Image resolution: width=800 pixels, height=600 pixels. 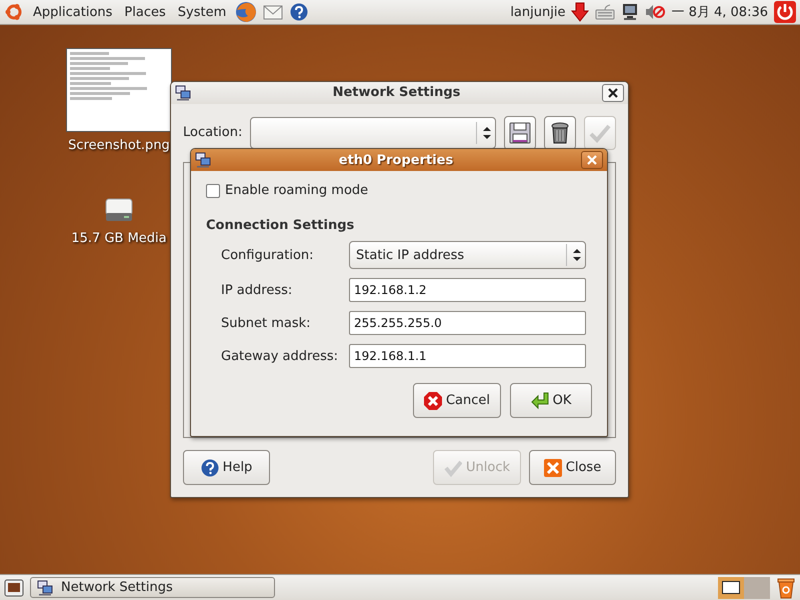 I want to click on window-thumbnail, so click(x=731, y=587).